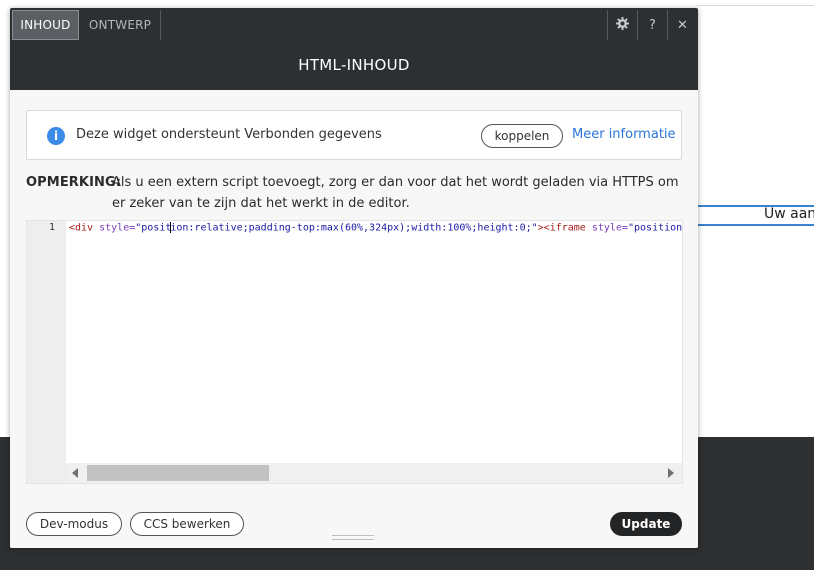  I want to click on horizontal-scrollbar, so click(374, 473).